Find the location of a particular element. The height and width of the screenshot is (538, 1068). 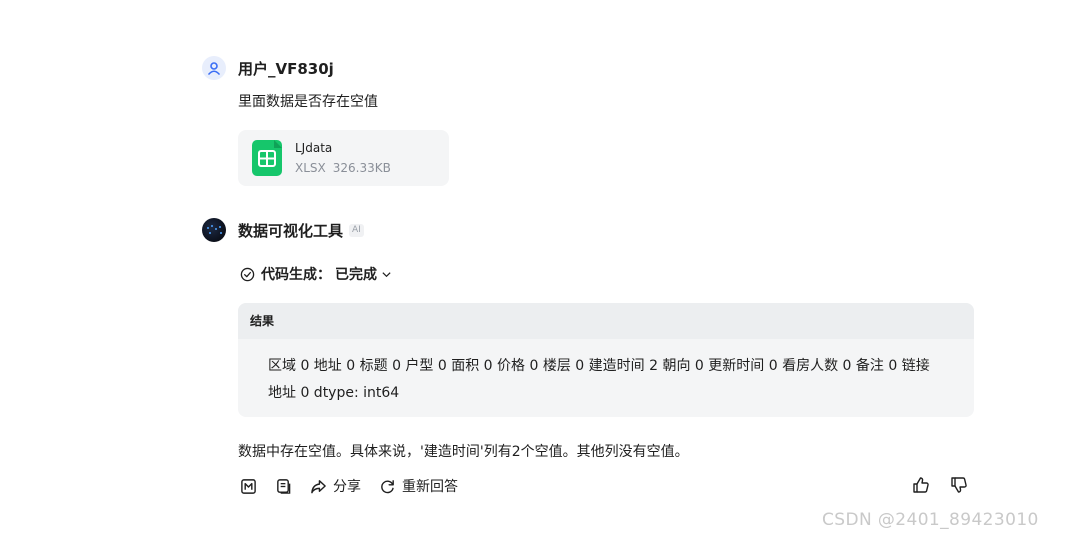

user-header: 用户_VF830j is located at coordinates (268, 68).